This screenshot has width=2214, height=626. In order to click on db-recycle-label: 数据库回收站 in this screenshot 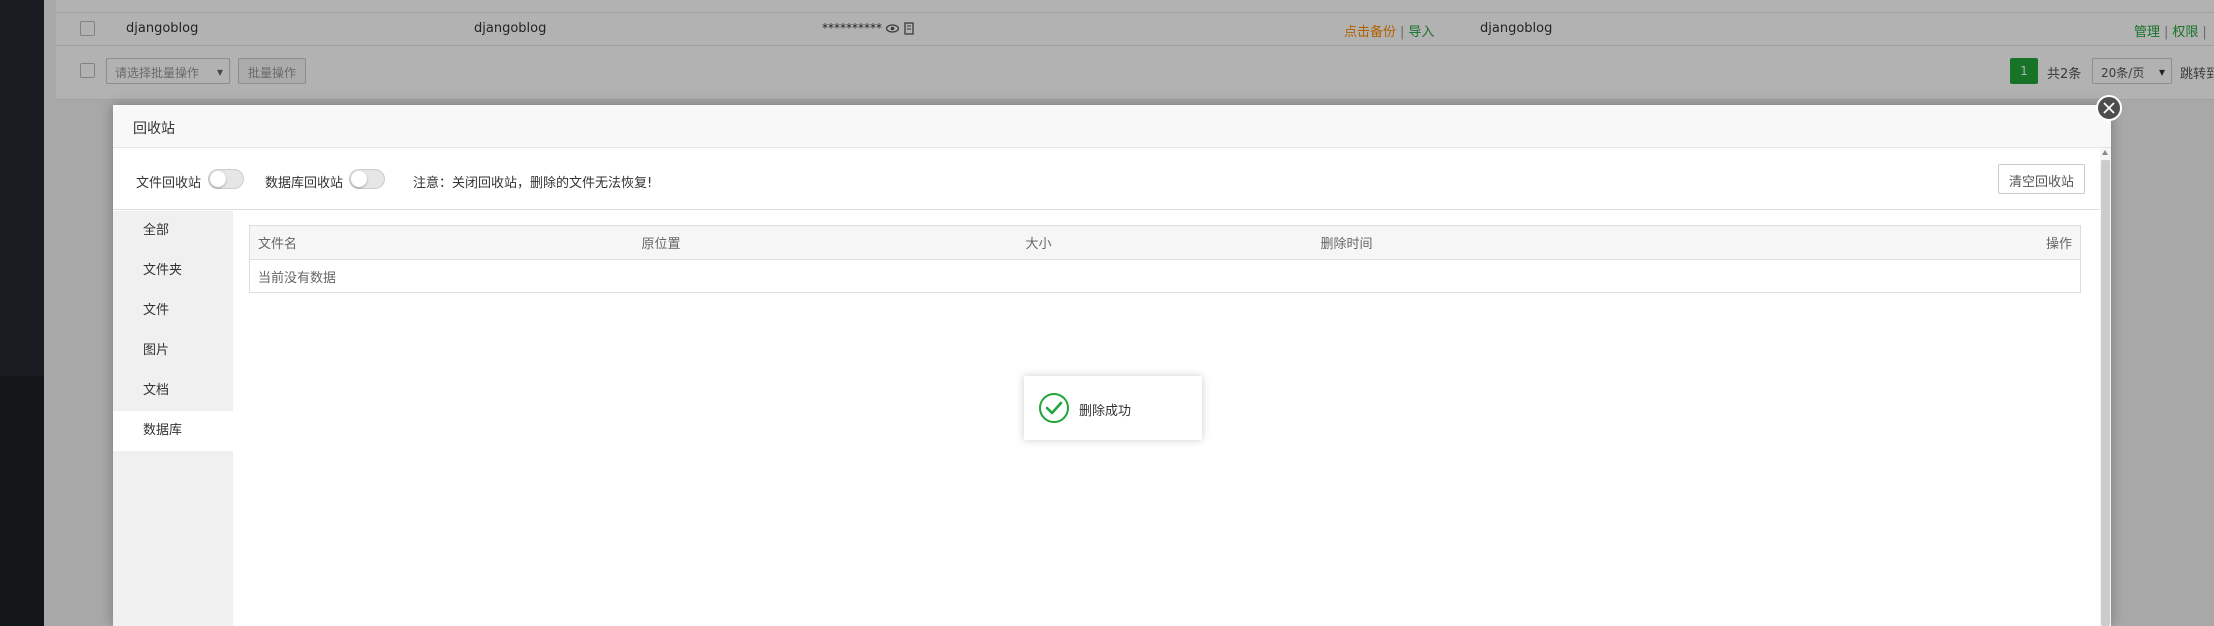, I will do `click(304, 183)`.